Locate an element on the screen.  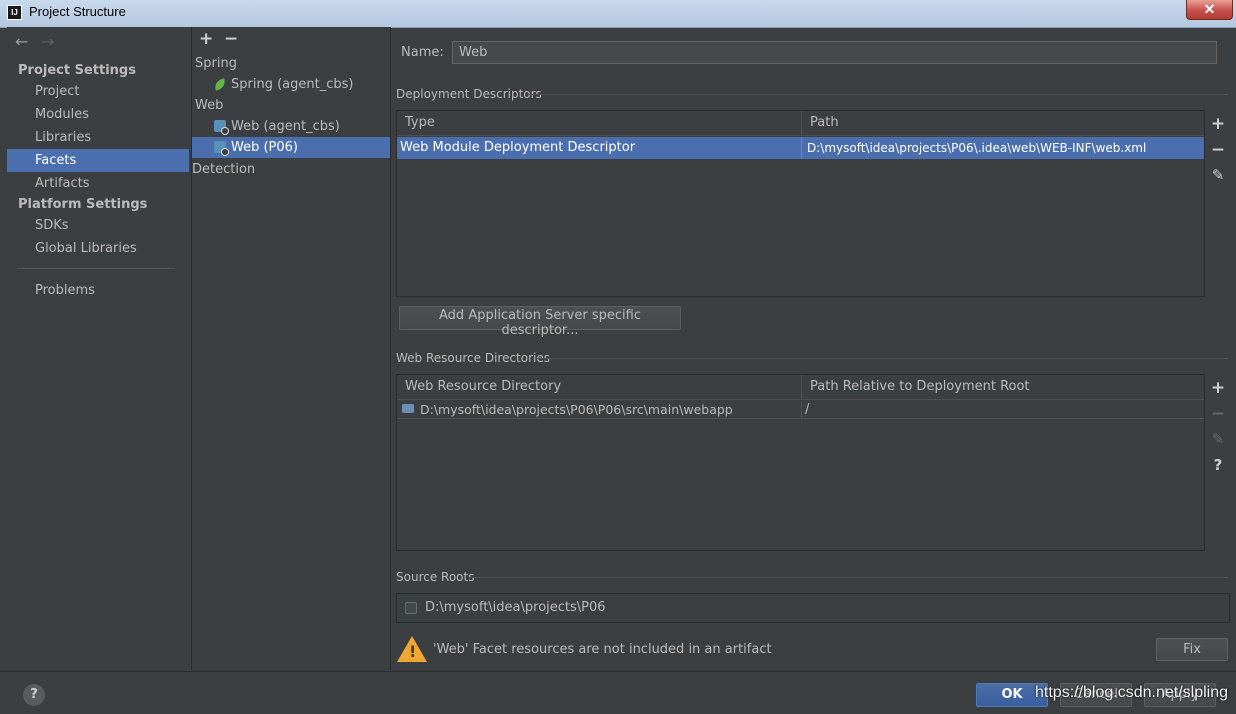
add-facet-icon: + is located at coordinates (206, 39).